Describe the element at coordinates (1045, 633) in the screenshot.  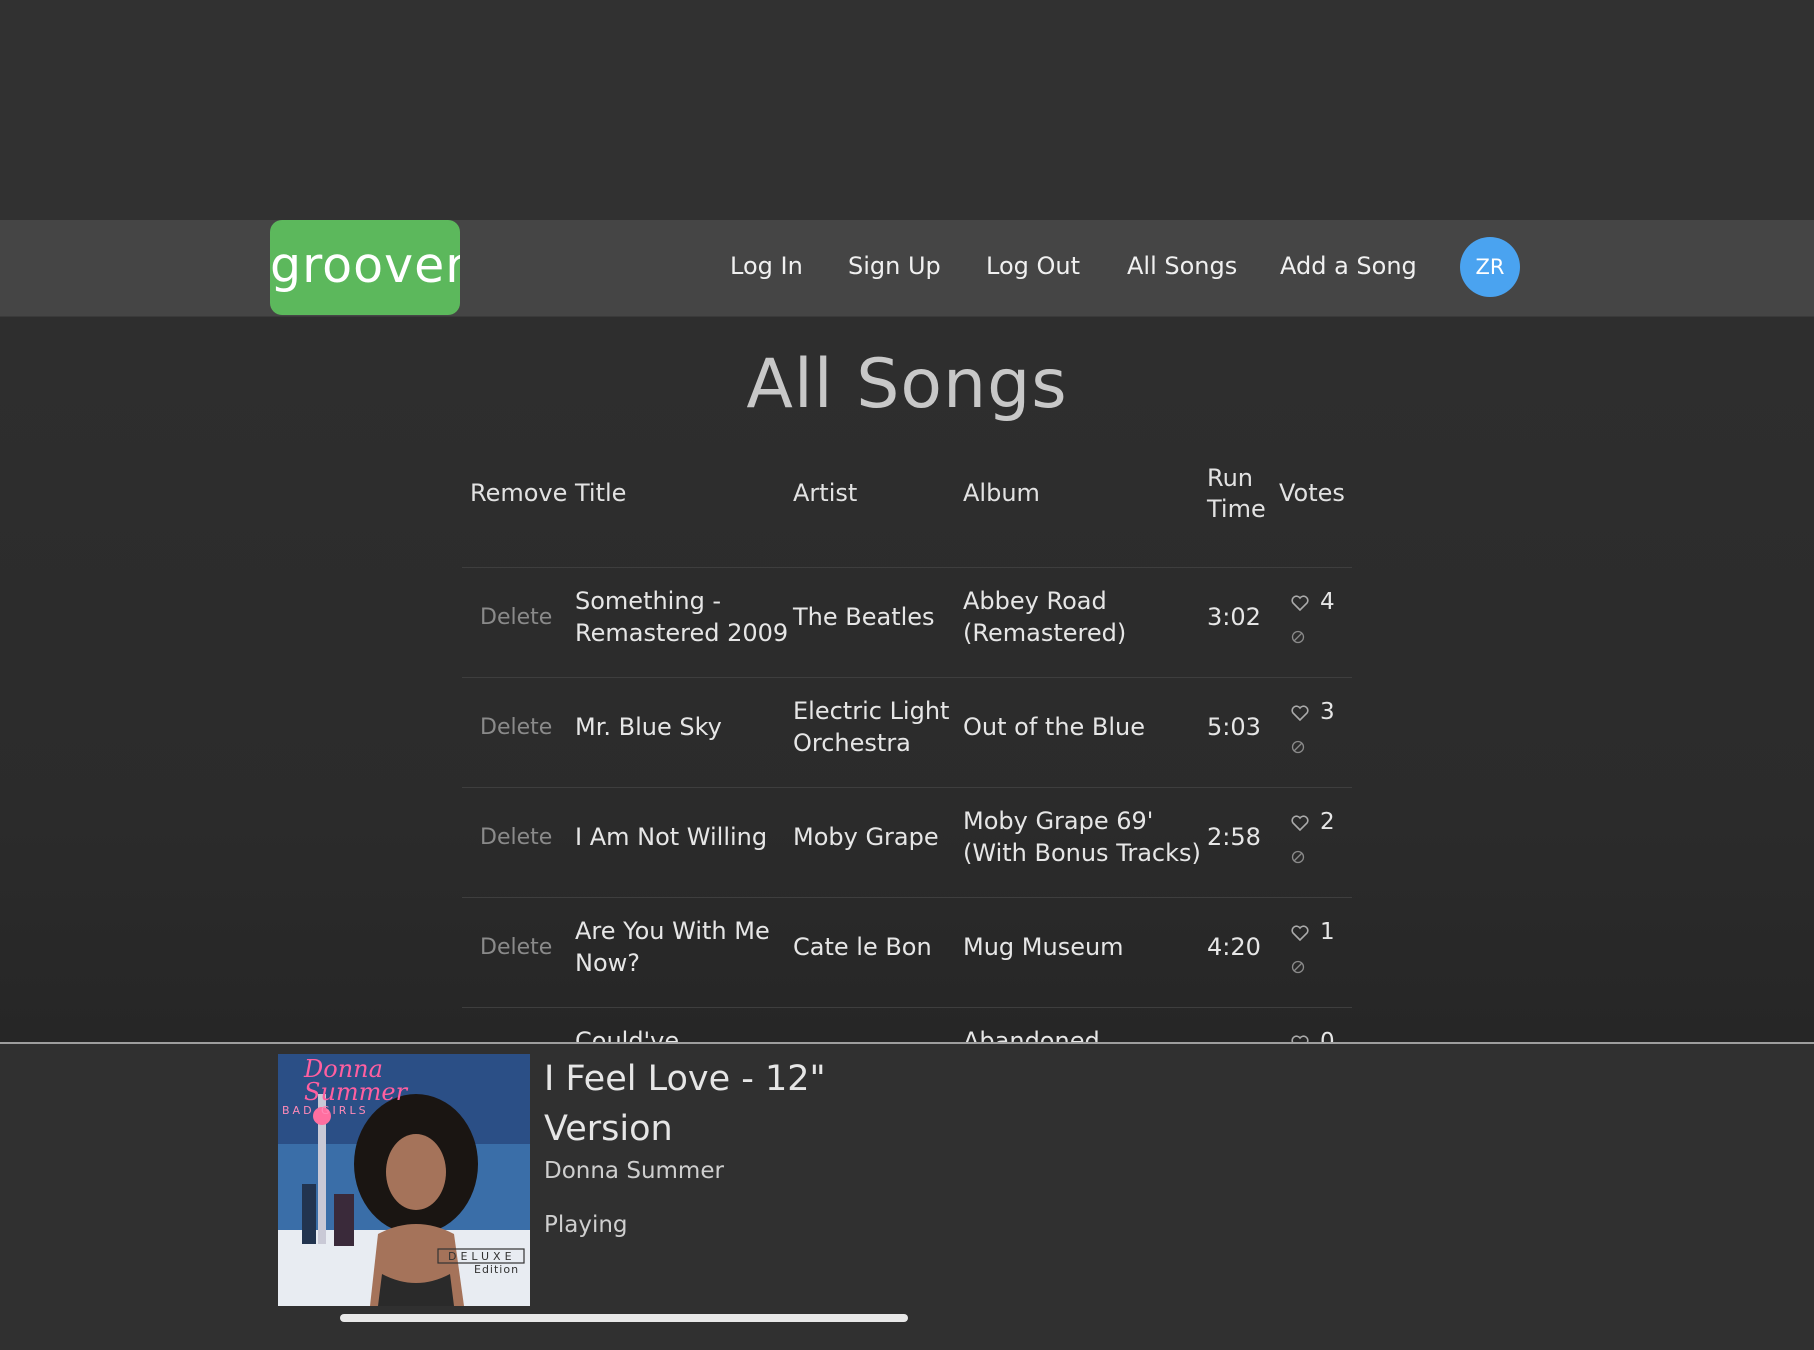
I see `song-album-line2: (Remastered)` at that location.